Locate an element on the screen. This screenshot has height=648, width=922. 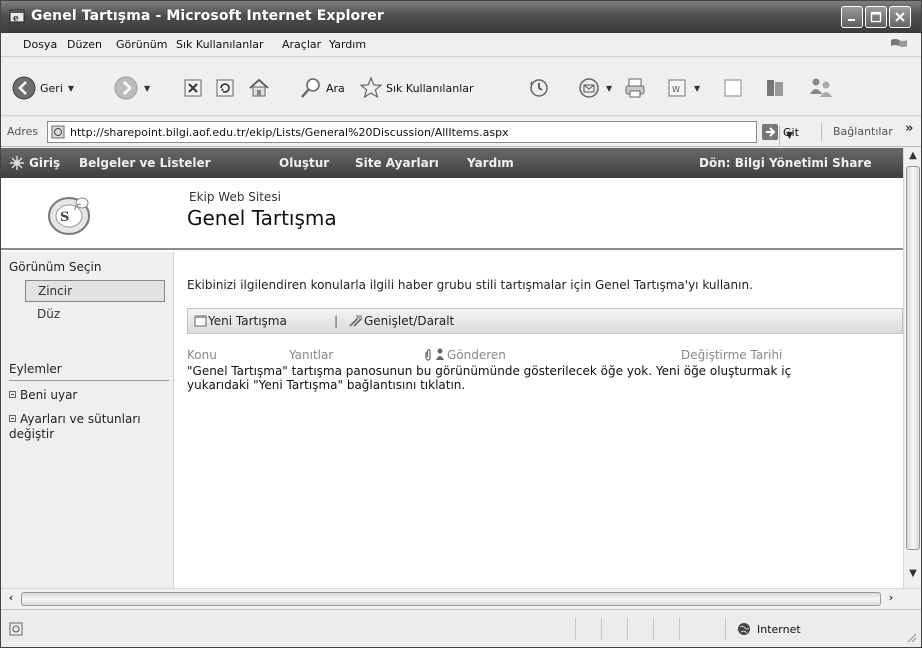
print-icon is located at coordinates (635, 88).